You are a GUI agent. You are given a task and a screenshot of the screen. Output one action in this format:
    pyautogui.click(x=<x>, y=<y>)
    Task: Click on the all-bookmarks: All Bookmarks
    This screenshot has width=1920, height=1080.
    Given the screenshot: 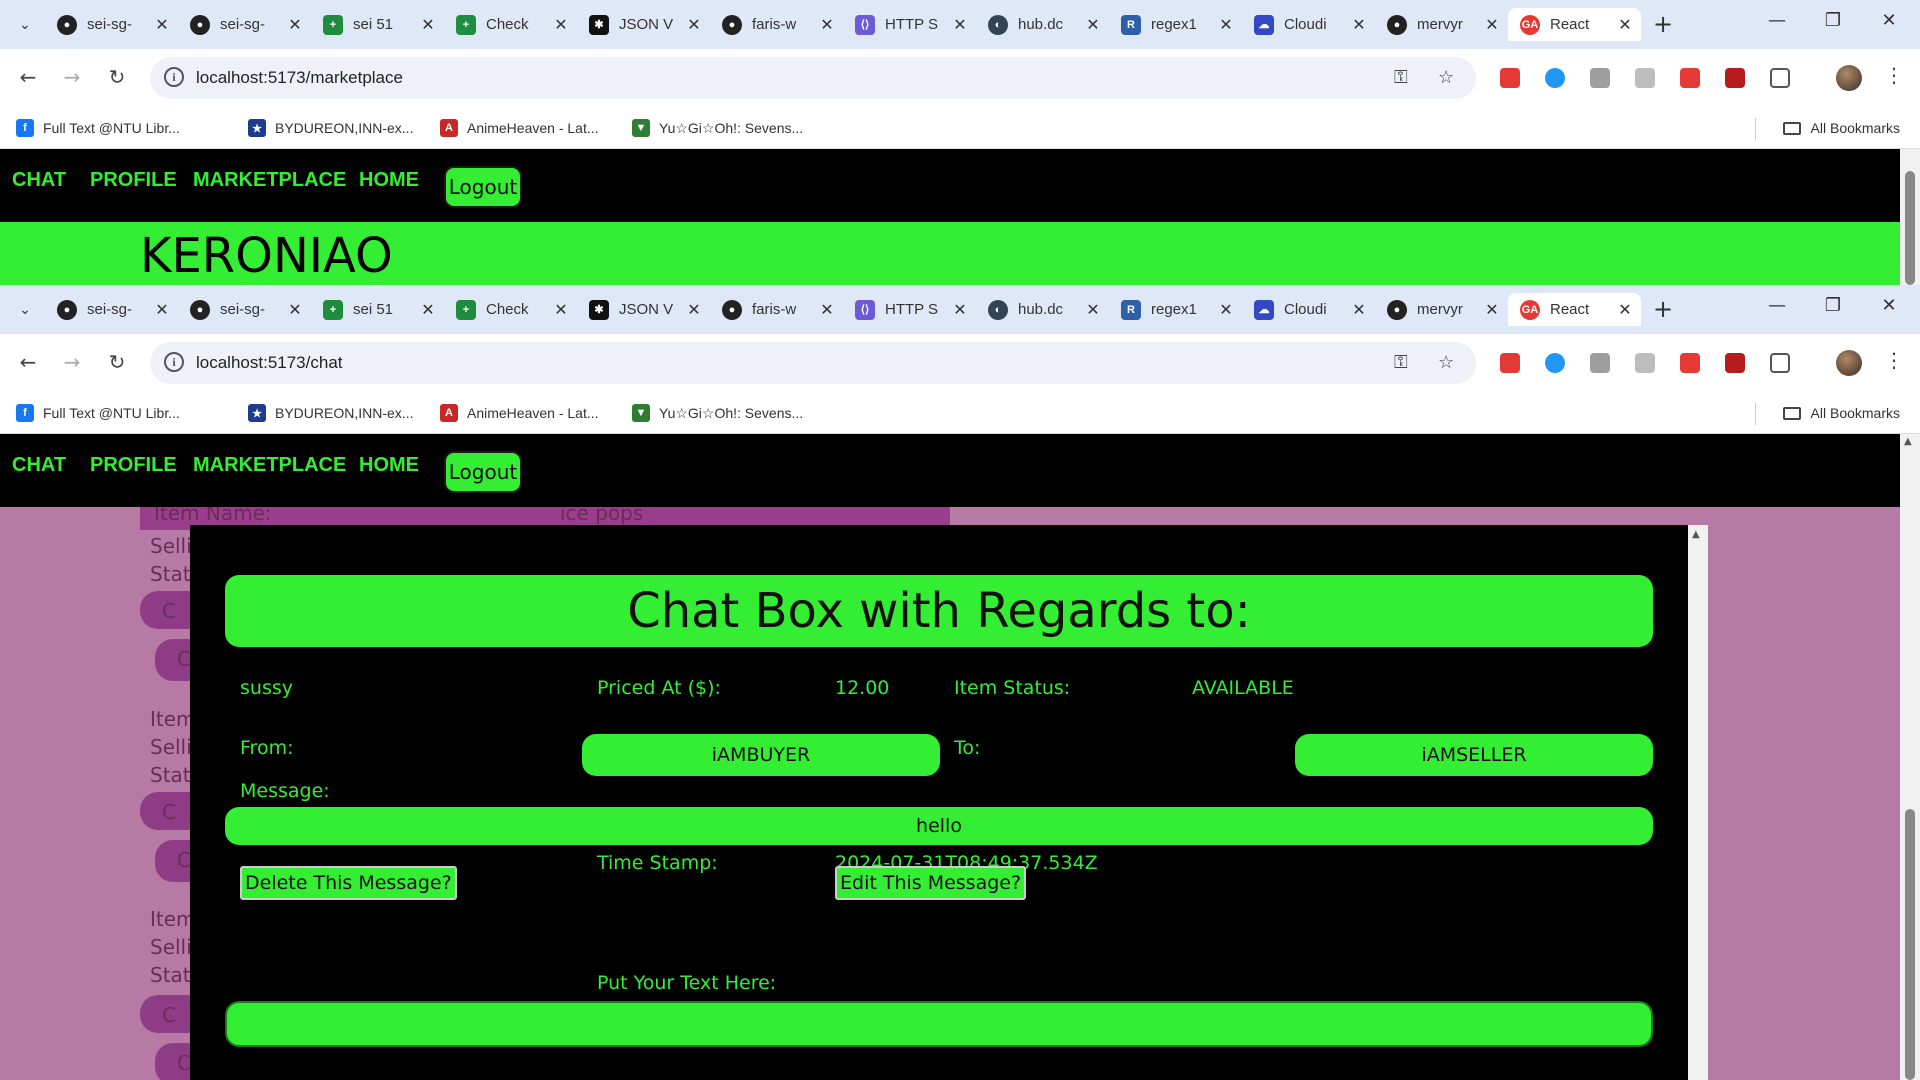 What is the action you would take?
    pyautogui.click(x=1841, y=413)
    